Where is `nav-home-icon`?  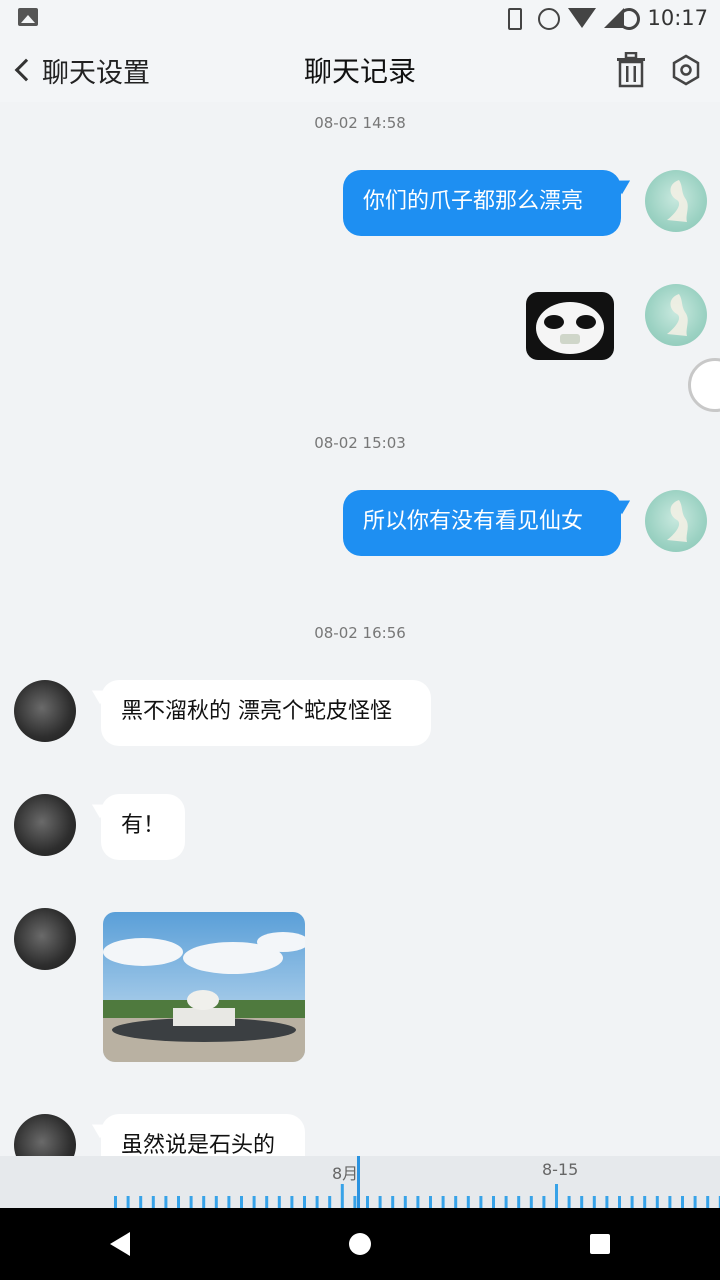
nav-home-icon is located at coordinates (360, 1244).